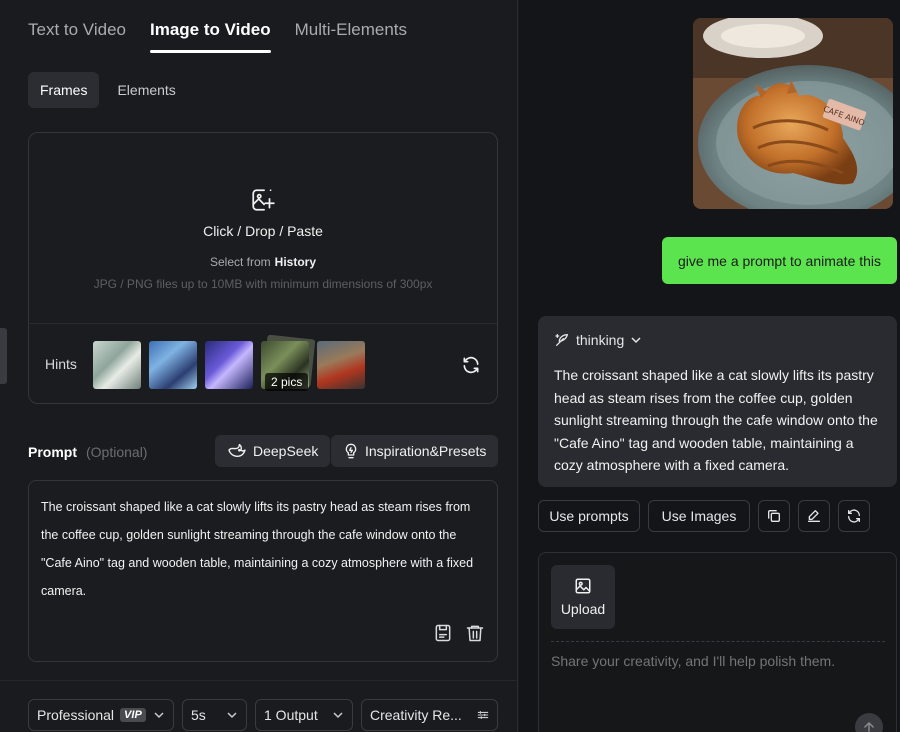 Image resolution: width=900 pixels, height=732 pixels. Describe the element at coordinates (351, 36) in the screenshot. I see `tab-multi-elements: Multi-Elements` at that location.